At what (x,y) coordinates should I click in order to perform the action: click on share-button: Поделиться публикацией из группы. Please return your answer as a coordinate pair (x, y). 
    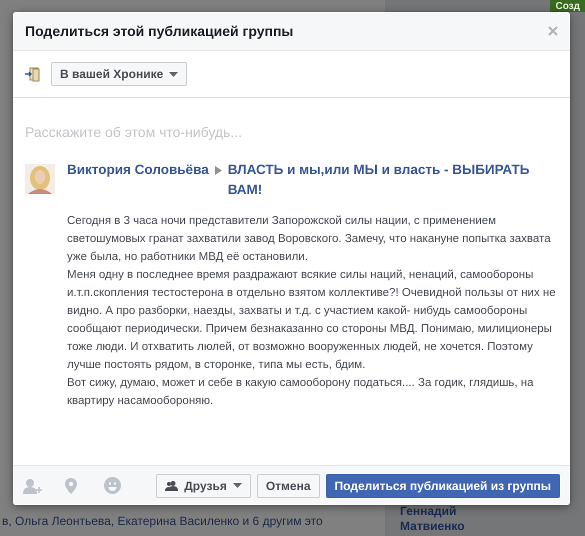
    Looking at the image, I should click on (443, 486).